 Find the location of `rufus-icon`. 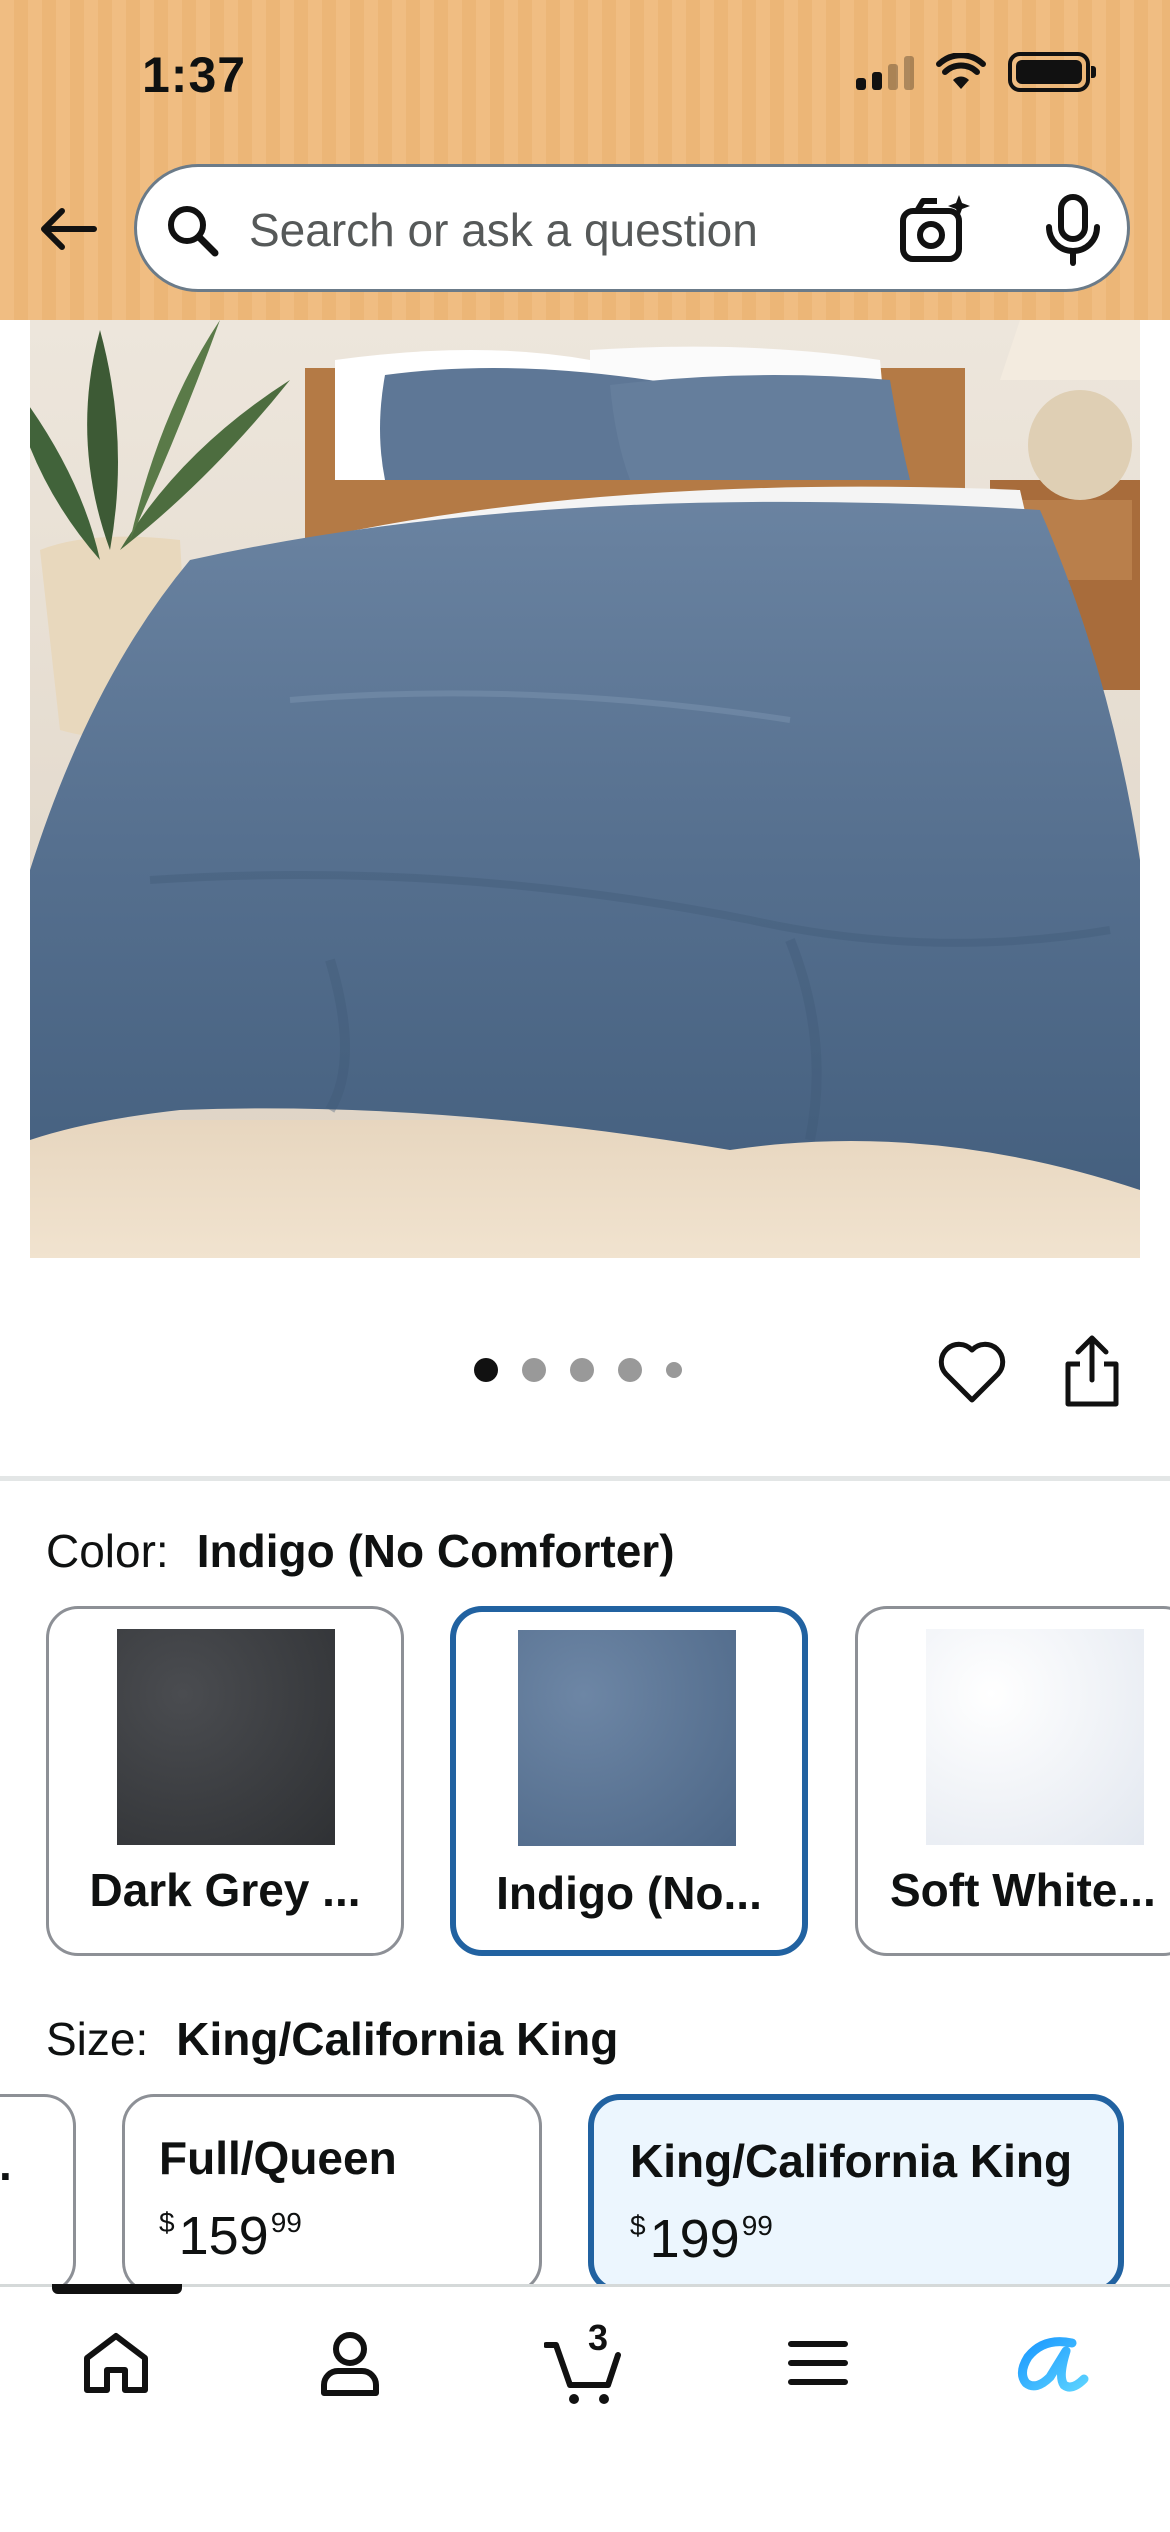

rufus-icon is located at coordinates (1053, 2364).